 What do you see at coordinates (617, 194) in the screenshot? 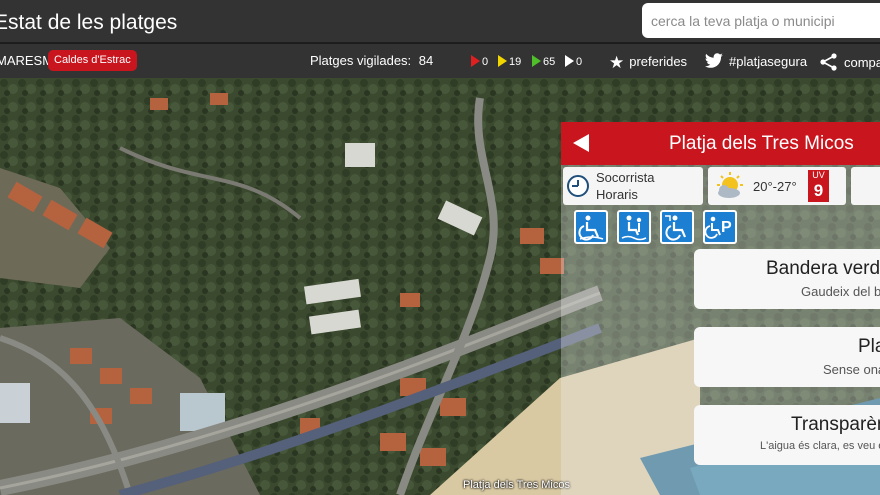
I see `hours-label: Horaris` at bounding box center [617, 194].